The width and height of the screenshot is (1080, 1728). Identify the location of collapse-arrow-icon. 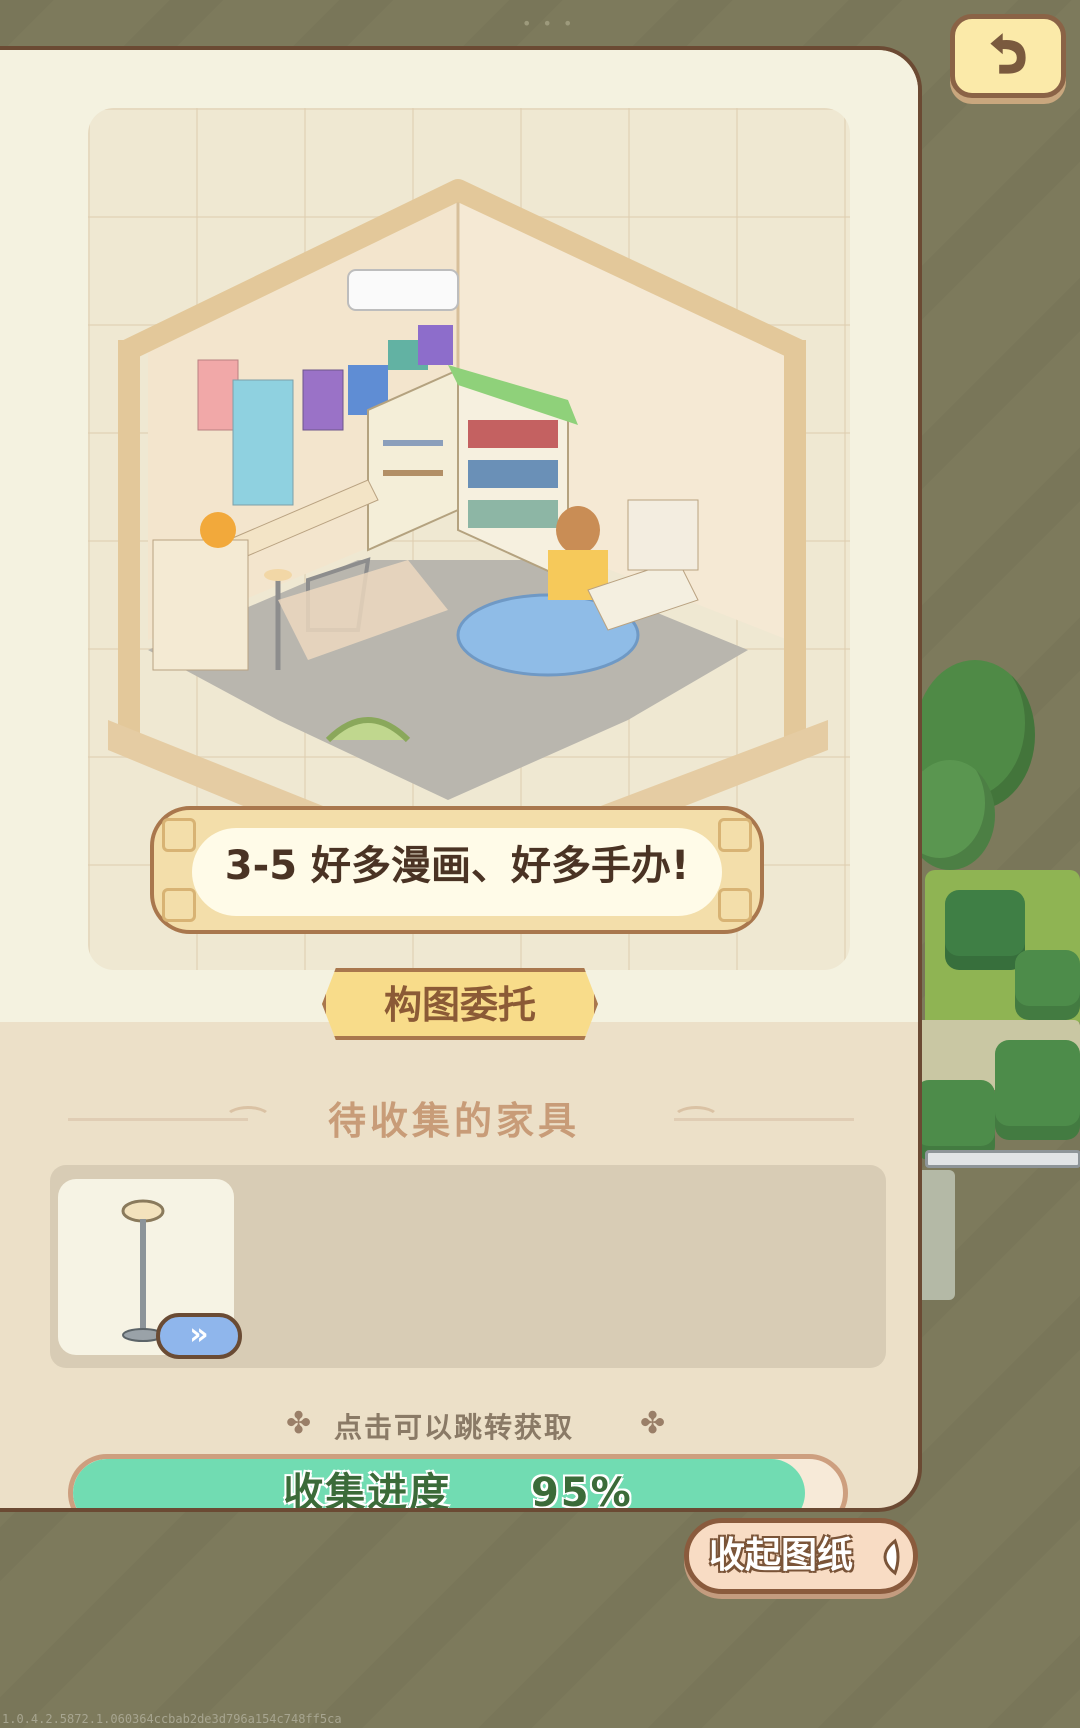
(891, 1557).